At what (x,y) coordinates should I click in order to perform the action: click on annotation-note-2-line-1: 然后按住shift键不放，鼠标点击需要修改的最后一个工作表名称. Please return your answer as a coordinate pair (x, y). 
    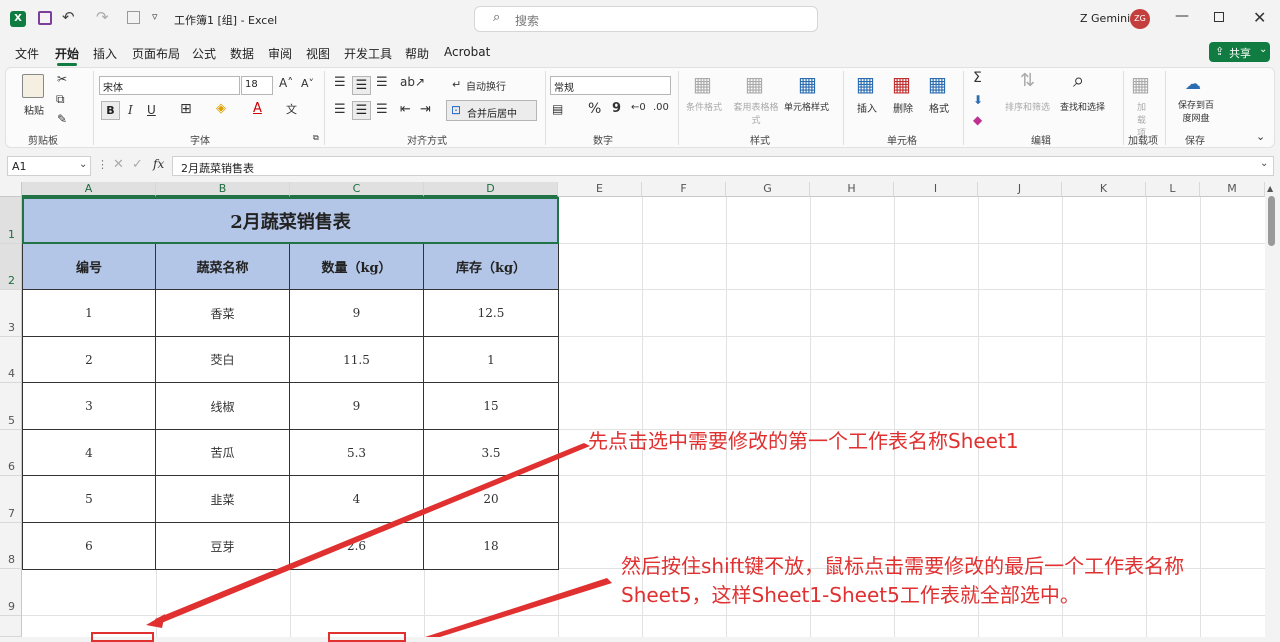
    Looking at the image, I should click on (903, 566).